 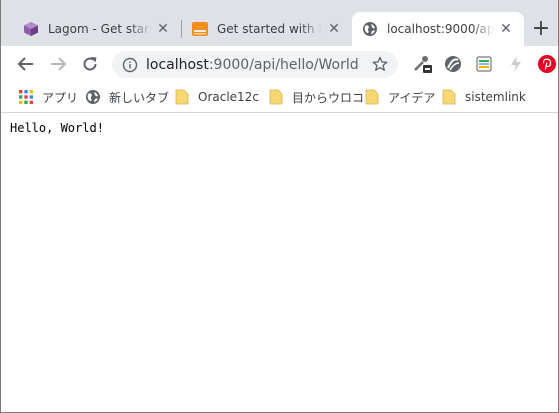 I want to click on spreadsheet-icon, so click(x=484, y=64).